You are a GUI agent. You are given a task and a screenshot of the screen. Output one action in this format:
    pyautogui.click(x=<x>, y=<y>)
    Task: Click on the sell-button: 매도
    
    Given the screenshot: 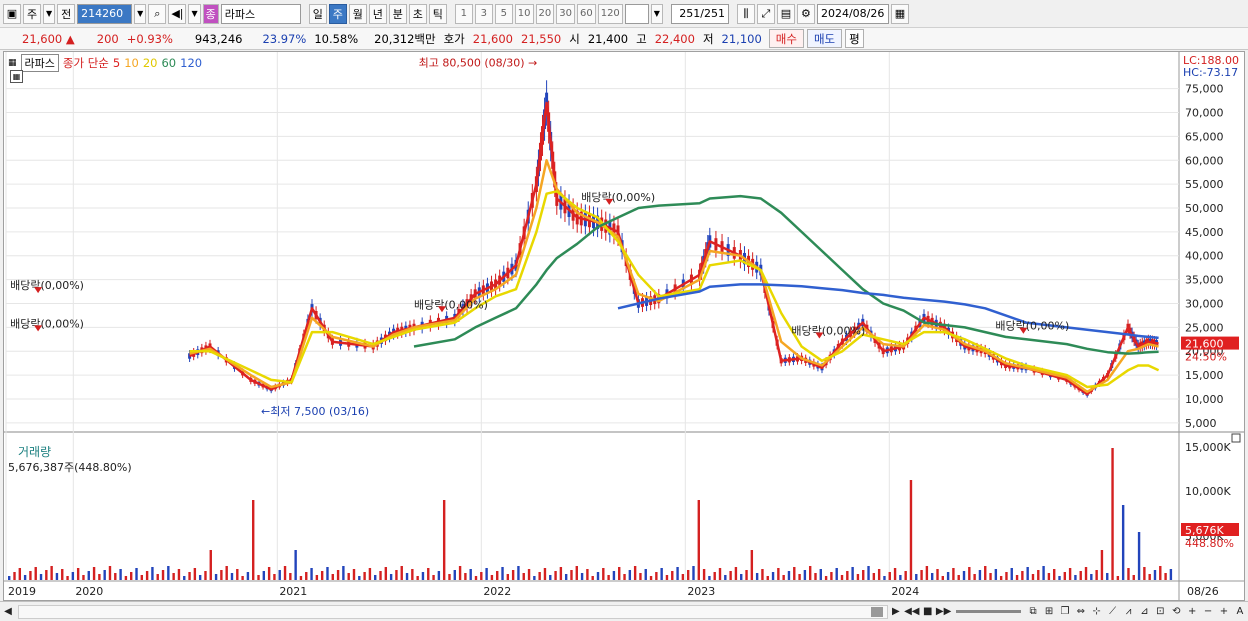 What is the action you would take?
    pyautogui.click(x=824, y=38)
    